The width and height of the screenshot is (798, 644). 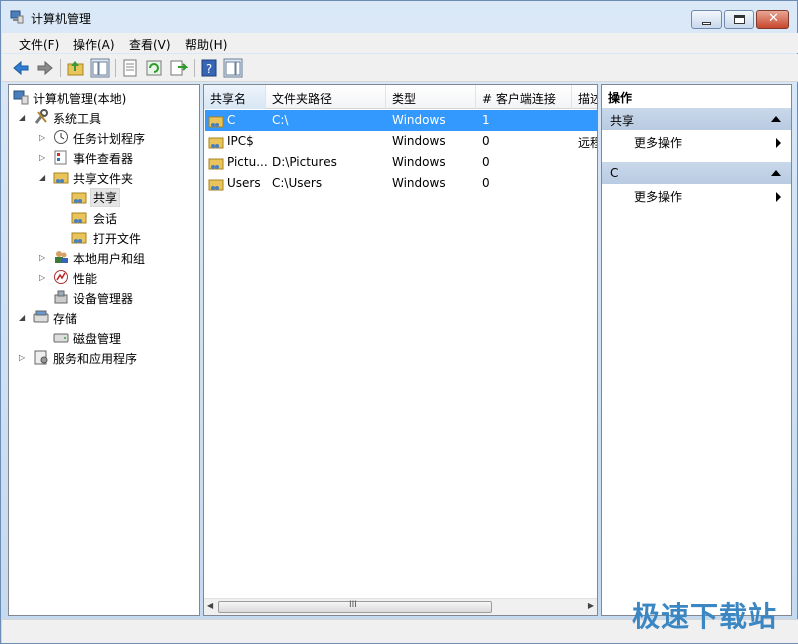 I want to click on menu-view: 查看(V), so click(x=150, y=44).